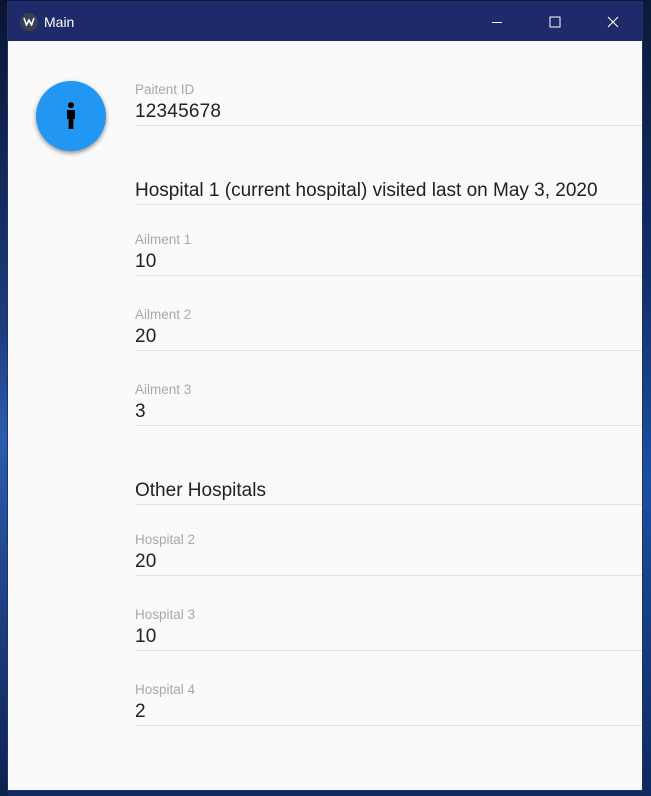  What do you see at coordinates (325, 21) in the screenshot?
I see `title-bar: Main` at bounding box center [325, 21].